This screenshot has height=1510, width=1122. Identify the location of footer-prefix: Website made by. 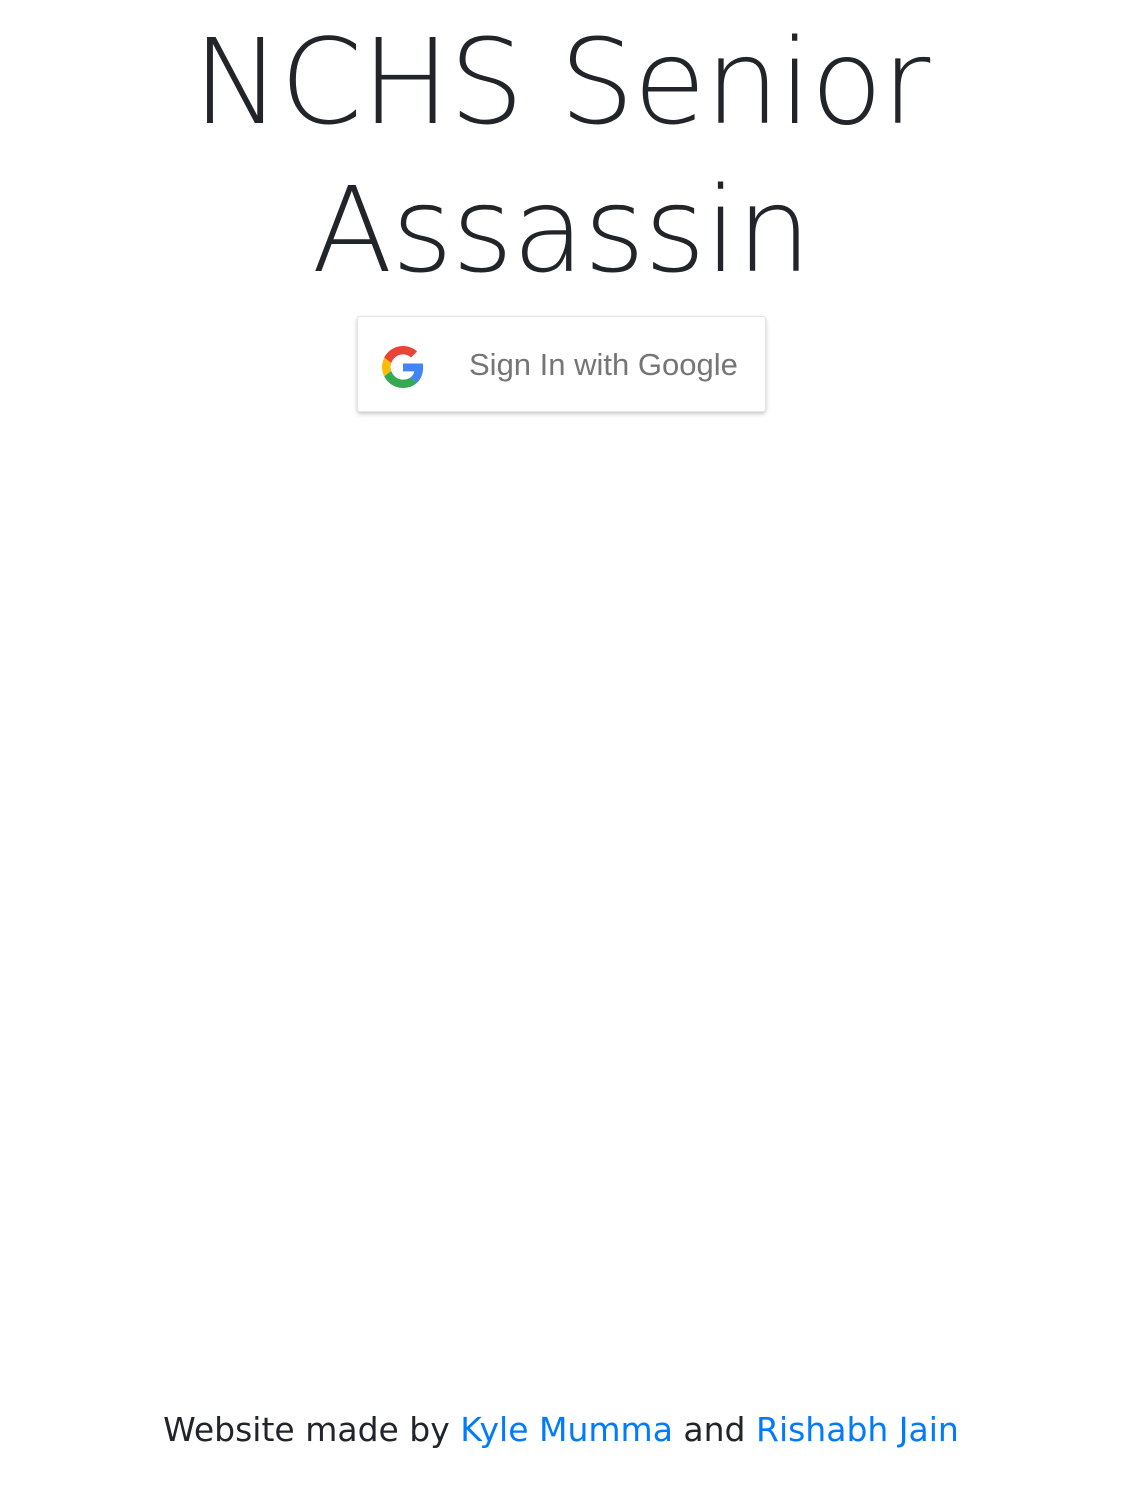
(306, 1429).